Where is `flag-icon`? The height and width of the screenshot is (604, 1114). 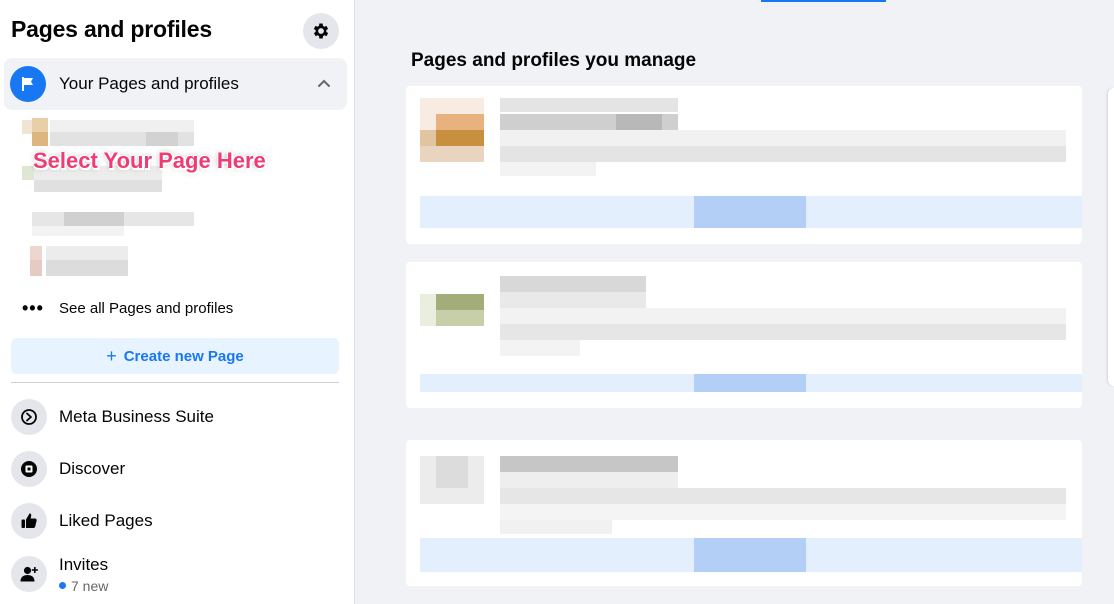
flag-icon is located at coordinates (28, 84).